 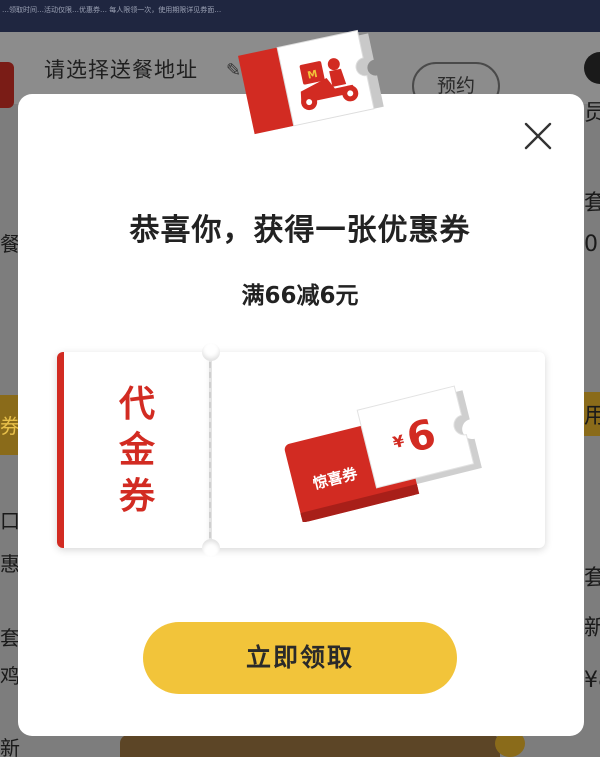 What do you see at coordinates (10, 426) in the screenshot?
I see `menu-text-fragment: 券` at bounding box center [10, 426].